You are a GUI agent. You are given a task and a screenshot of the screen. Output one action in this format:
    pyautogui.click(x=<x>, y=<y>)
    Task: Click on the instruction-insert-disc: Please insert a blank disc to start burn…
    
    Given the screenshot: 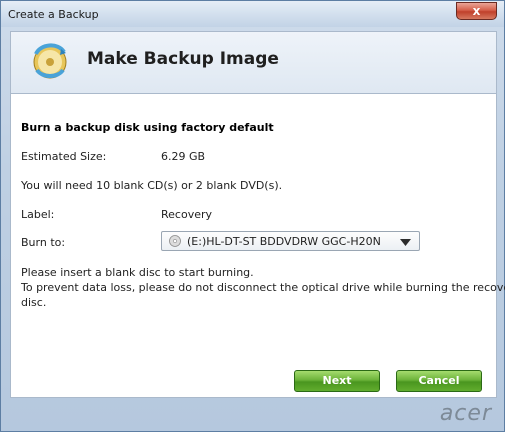 What is the action you would take?
    pyautogui.click(x=137, y=272)
    